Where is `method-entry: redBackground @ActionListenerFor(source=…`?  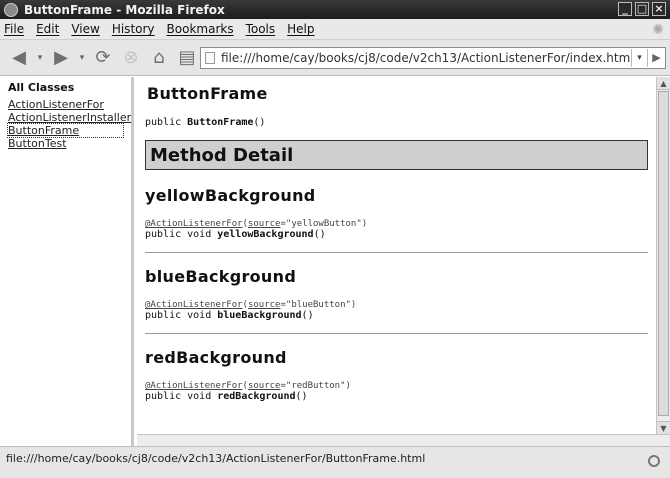 method-entry: redBackground @ActionListenerFor(source=… is located at coordinates (396, 375).